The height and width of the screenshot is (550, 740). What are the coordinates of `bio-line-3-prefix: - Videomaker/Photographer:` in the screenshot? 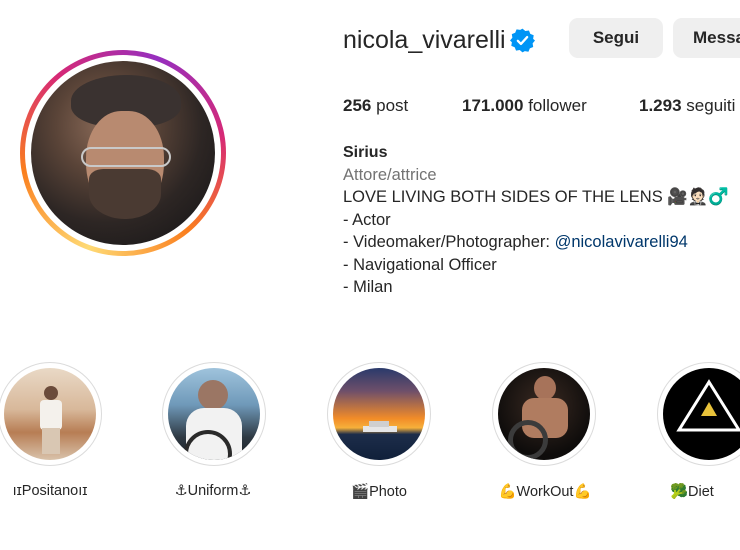 It's located at (449, 242).